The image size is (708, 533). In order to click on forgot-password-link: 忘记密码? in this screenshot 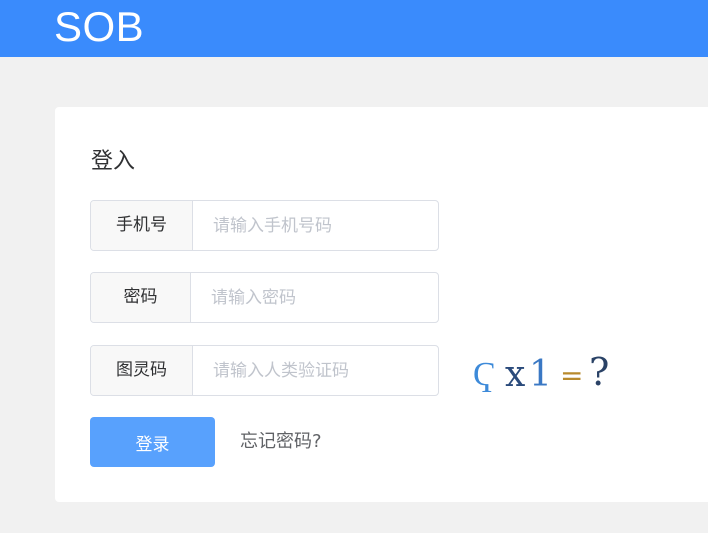, I will do `click(281, 442)`.